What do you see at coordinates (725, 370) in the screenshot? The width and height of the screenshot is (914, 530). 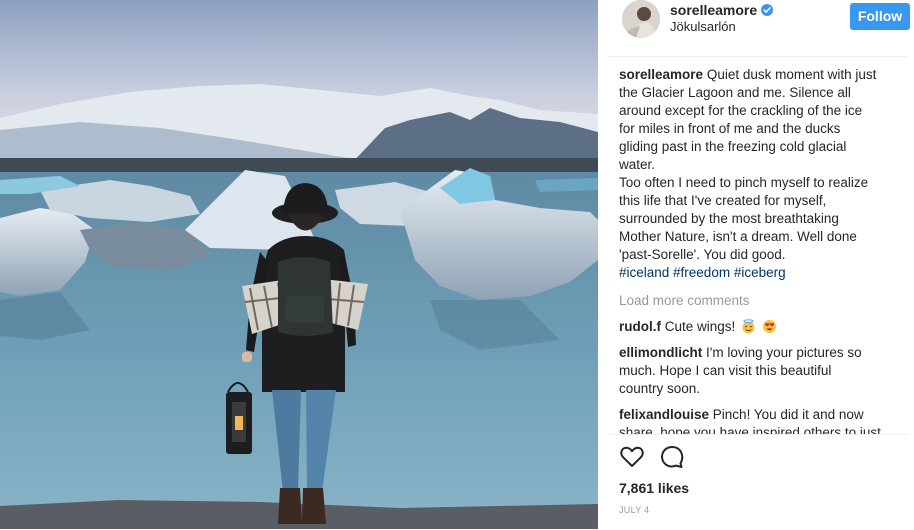 I see `comment-text: much. Hope I can visit this beautiful` at bounding box center [725, 370].